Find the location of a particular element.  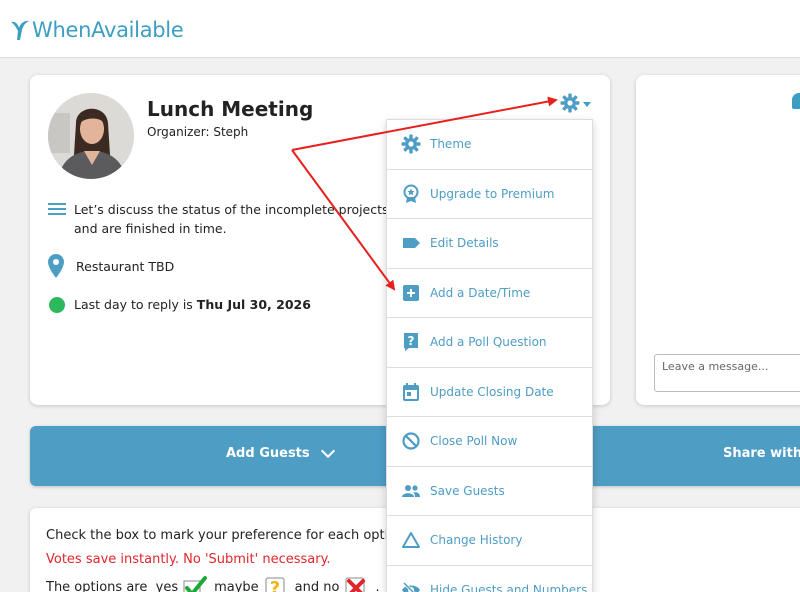

add-guests-label: Add Guests is located at coordinates (268, 453).